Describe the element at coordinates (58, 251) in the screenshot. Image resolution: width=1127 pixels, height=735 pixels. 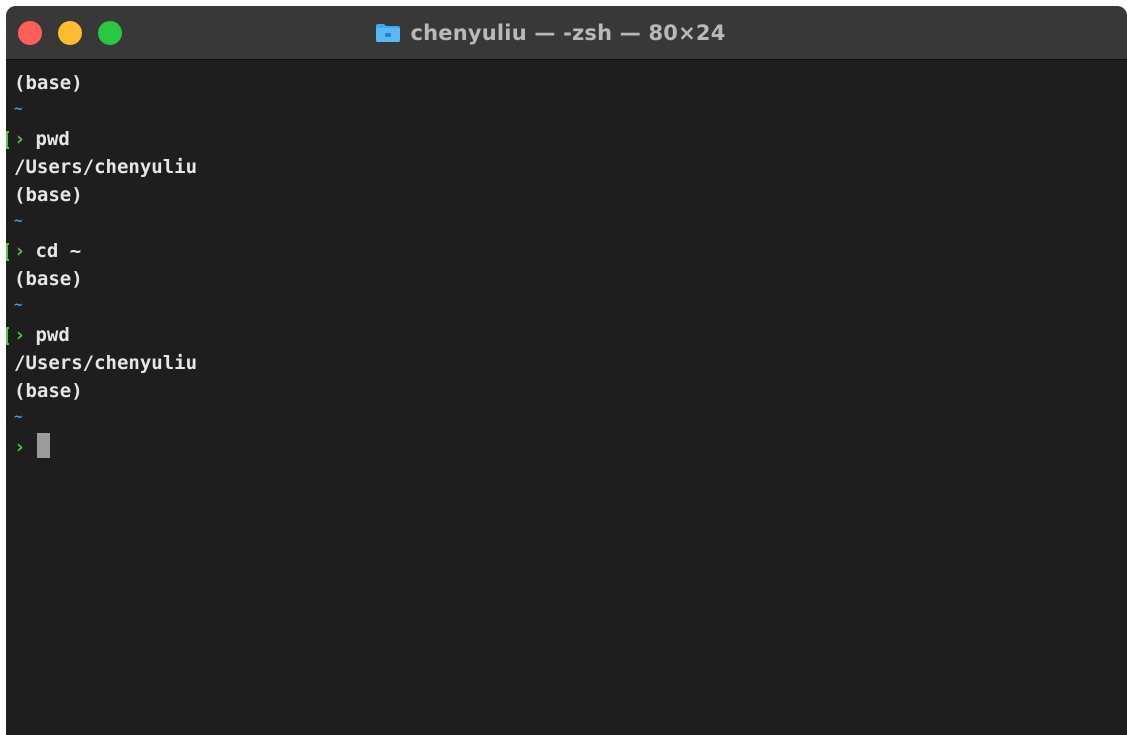
I see `command-text: cd ~` at that location.